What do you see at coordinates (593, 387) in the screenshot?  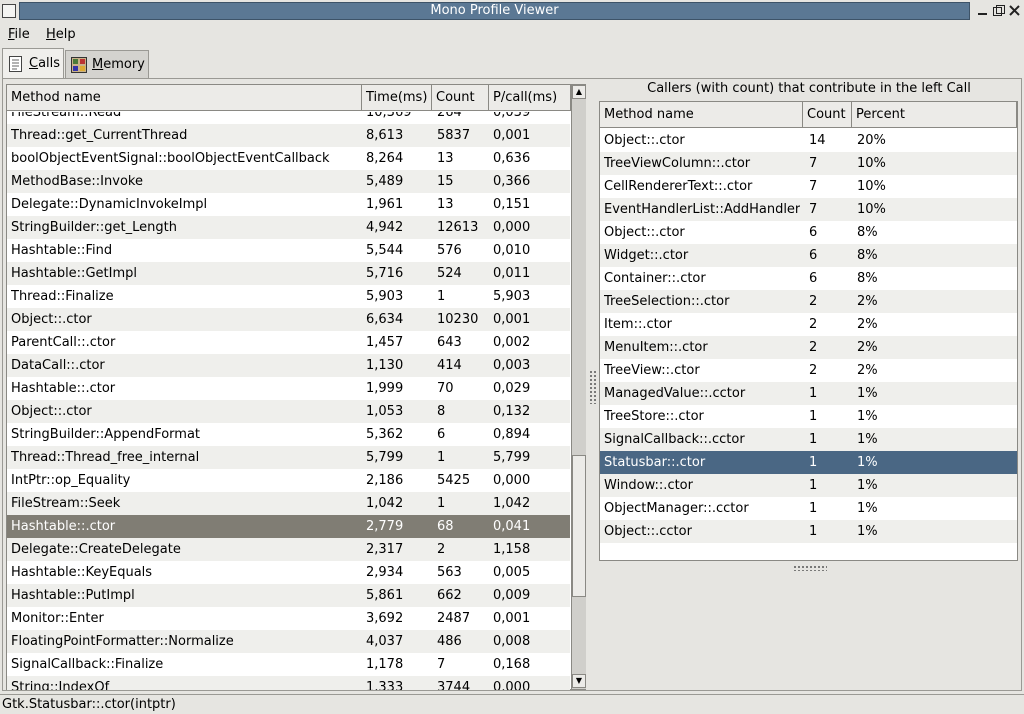 I see `pane-resize-handle` at bounding box center [593, 387].